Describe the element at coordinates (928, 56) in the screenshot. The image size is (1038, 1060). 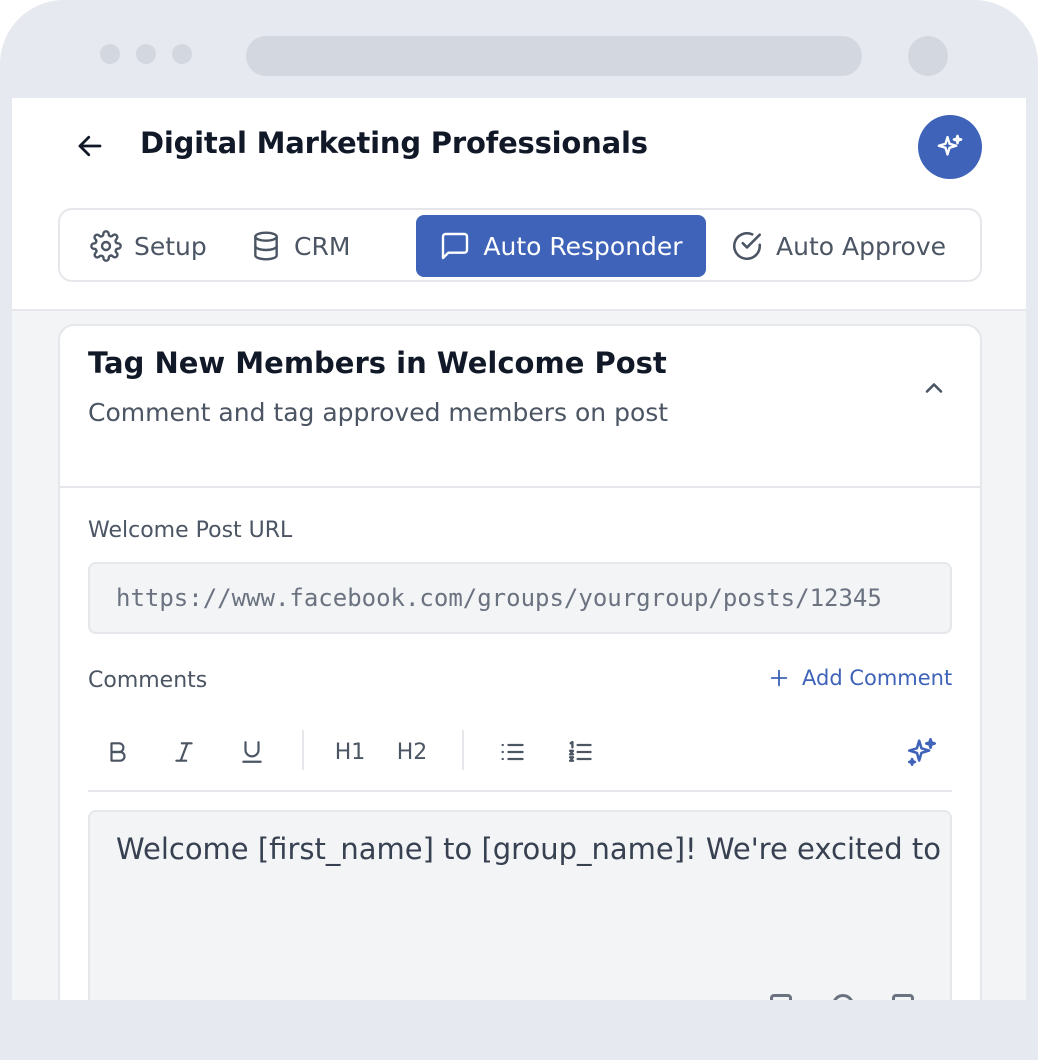
I see `profile-placeholder` at that location.